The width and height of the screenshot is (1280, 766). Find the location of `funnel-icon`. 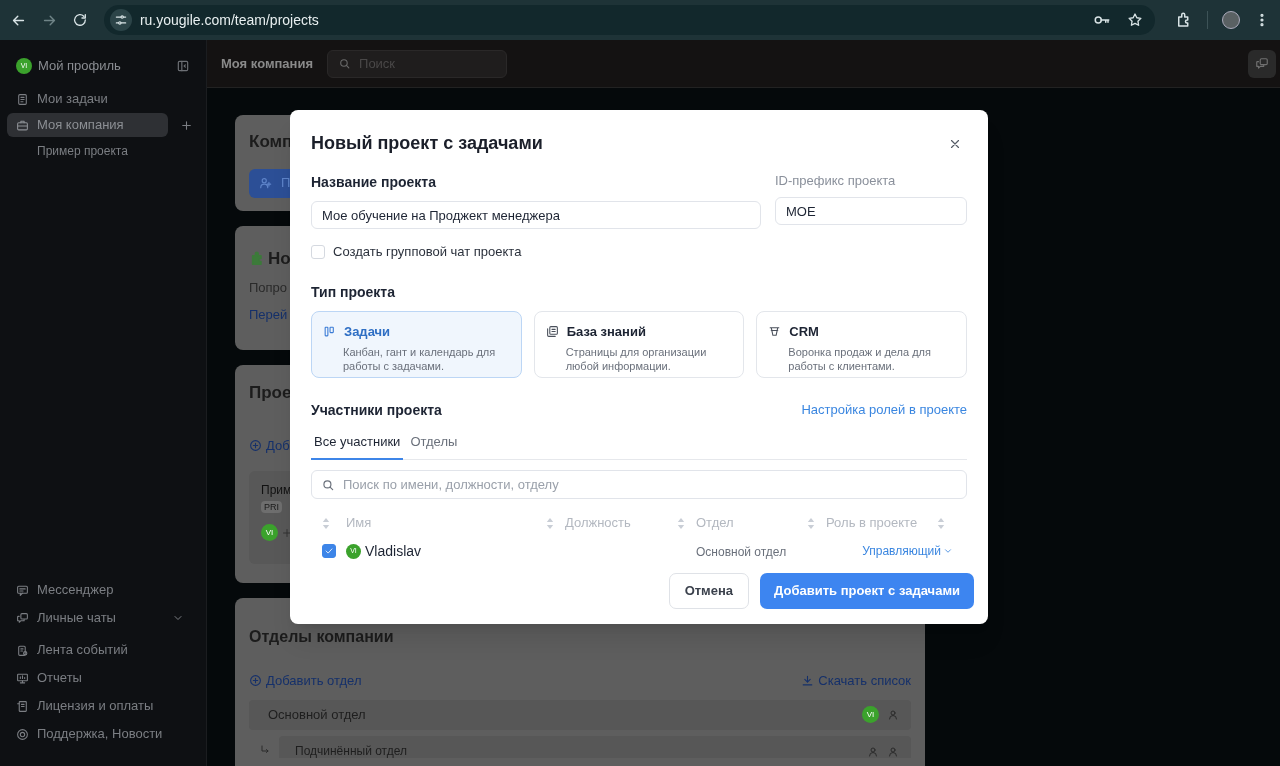

funnel-icon is located at coordinates (775, 331).